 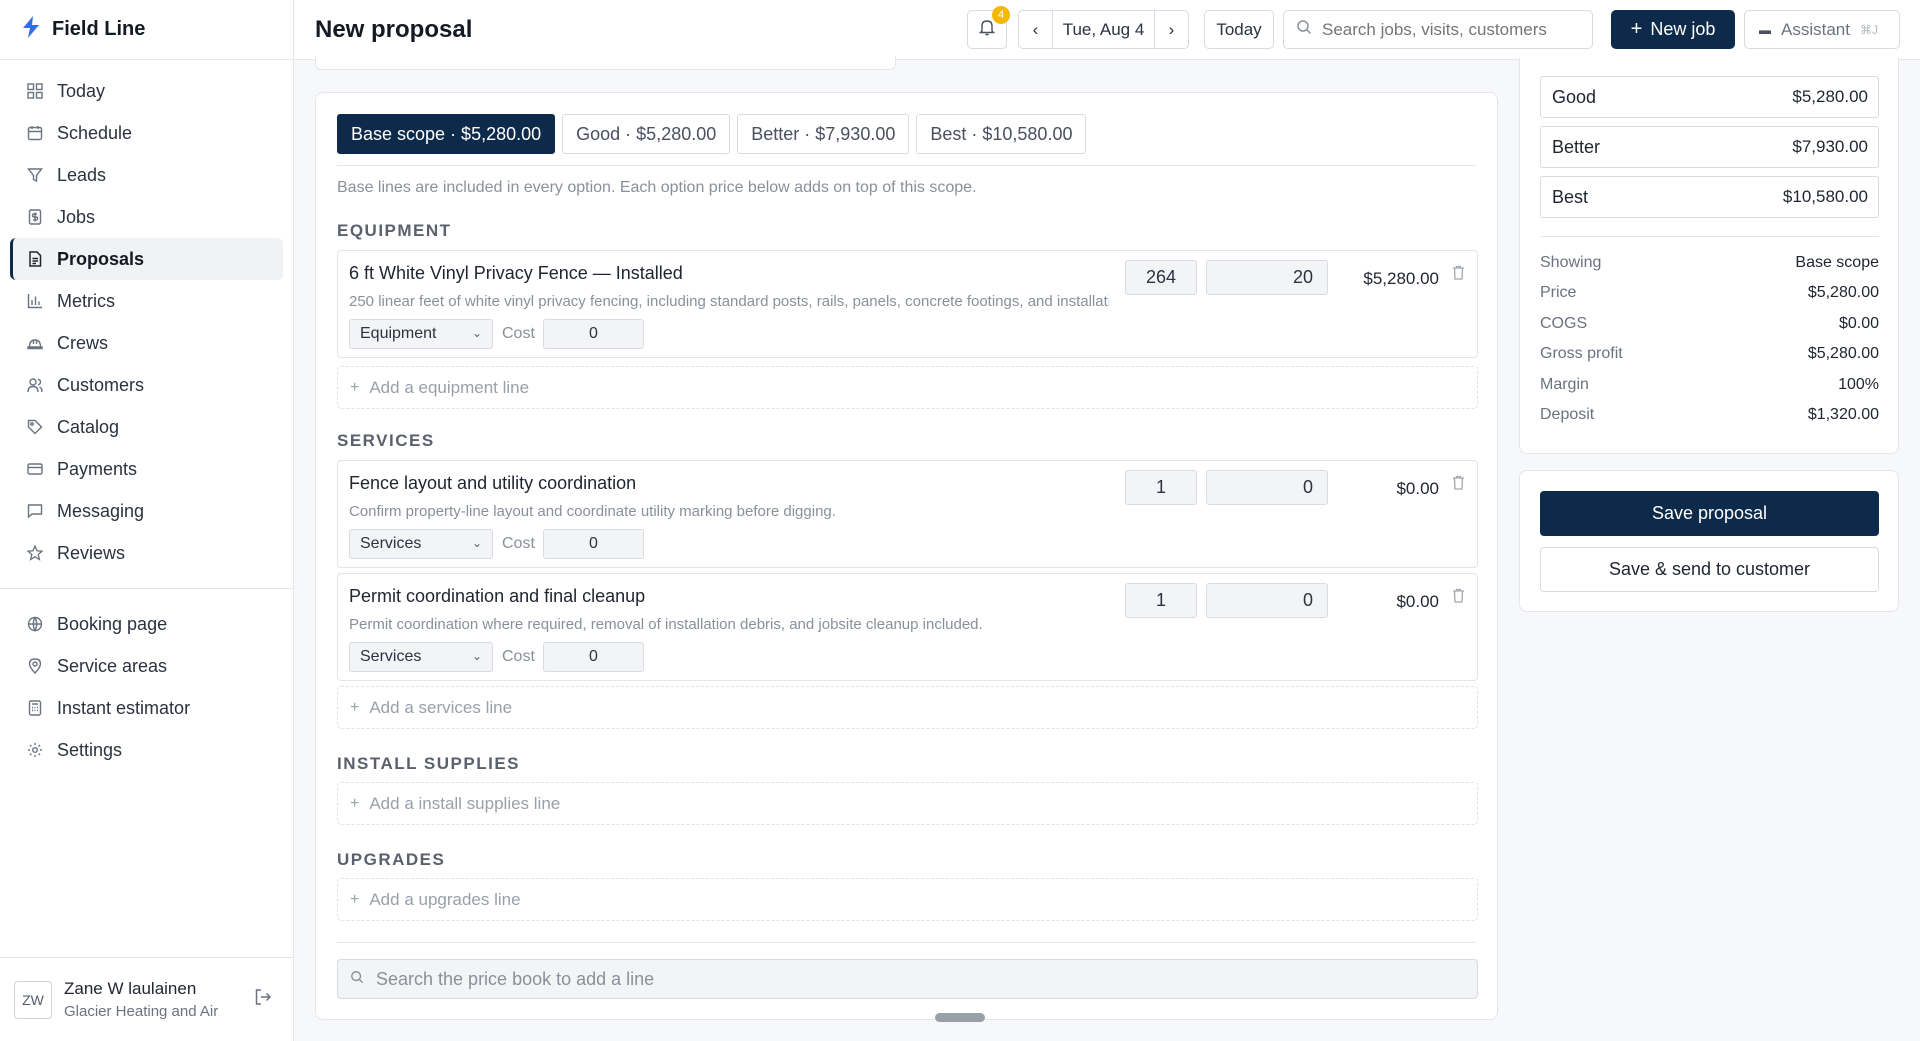 What do you see at coordinates (907, 899) in the screenshot?
I see `add-upgrades-line-button: + Add a upgrades line` at bounding box center [907, 899].